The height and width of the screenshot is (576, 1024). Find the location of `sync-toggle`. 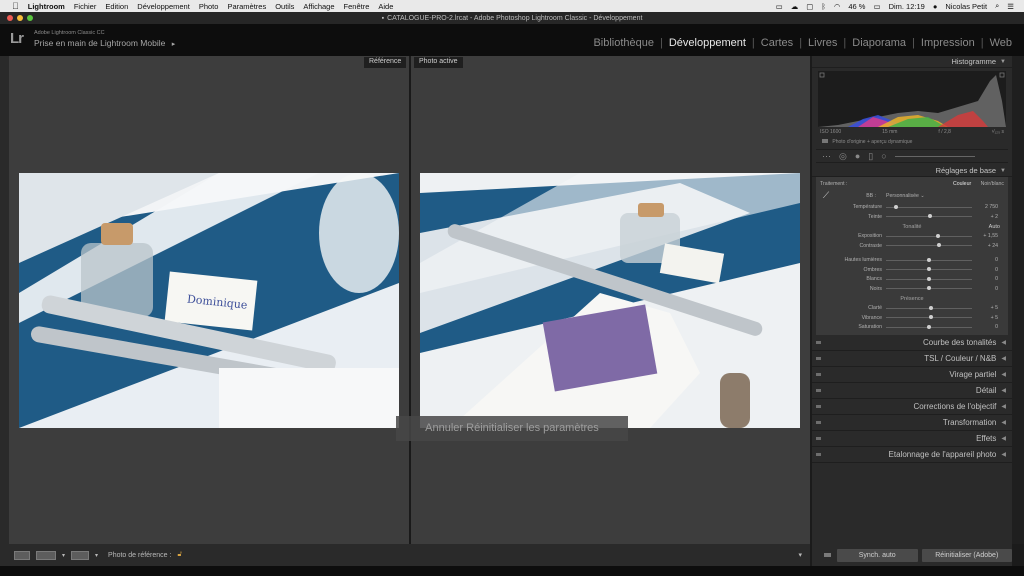

sync-toggle is located at coordinates (827, 555).